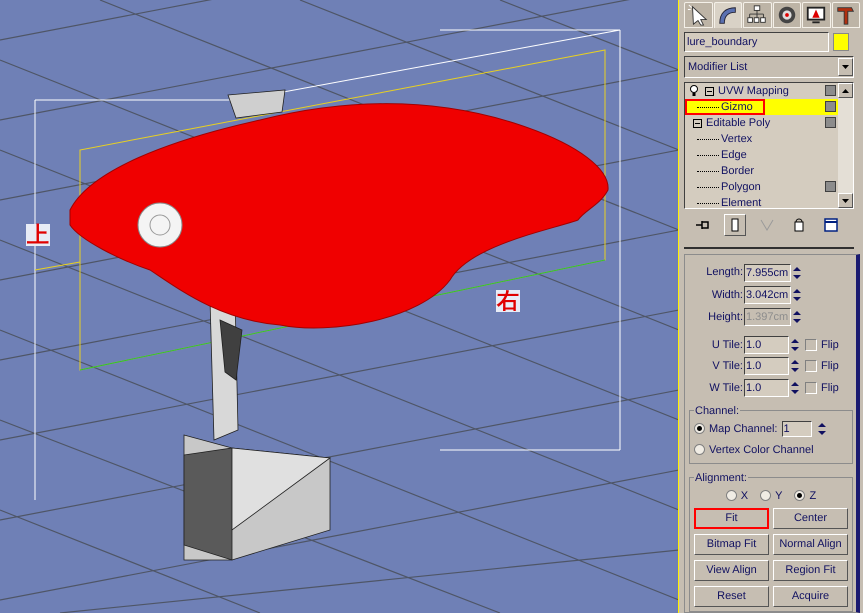 Image resolution: width=863 pixels, height=613 pixels. Describe the element at coordinates (694, 91) in the screenshot. I see `light-bulb-icon` at that location.